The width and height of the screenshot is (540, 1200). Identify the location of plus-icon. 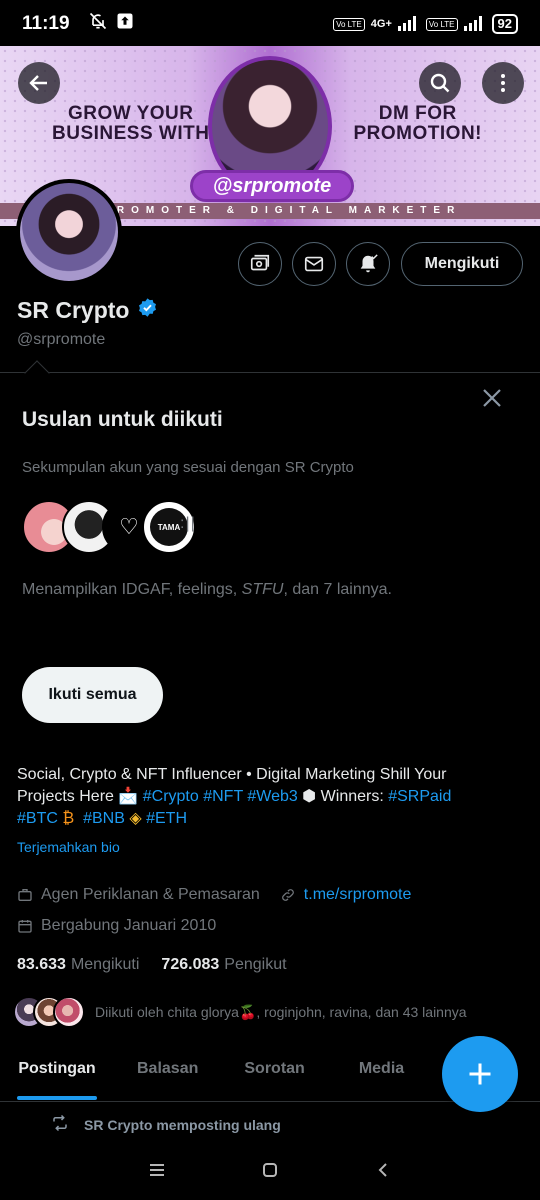
(480, 1074).